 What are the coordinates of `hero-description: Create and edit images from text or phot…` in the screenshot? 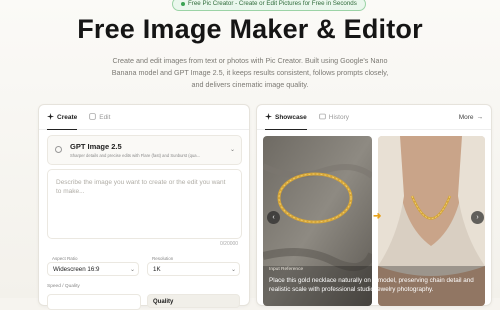 It's located at (250, 72).